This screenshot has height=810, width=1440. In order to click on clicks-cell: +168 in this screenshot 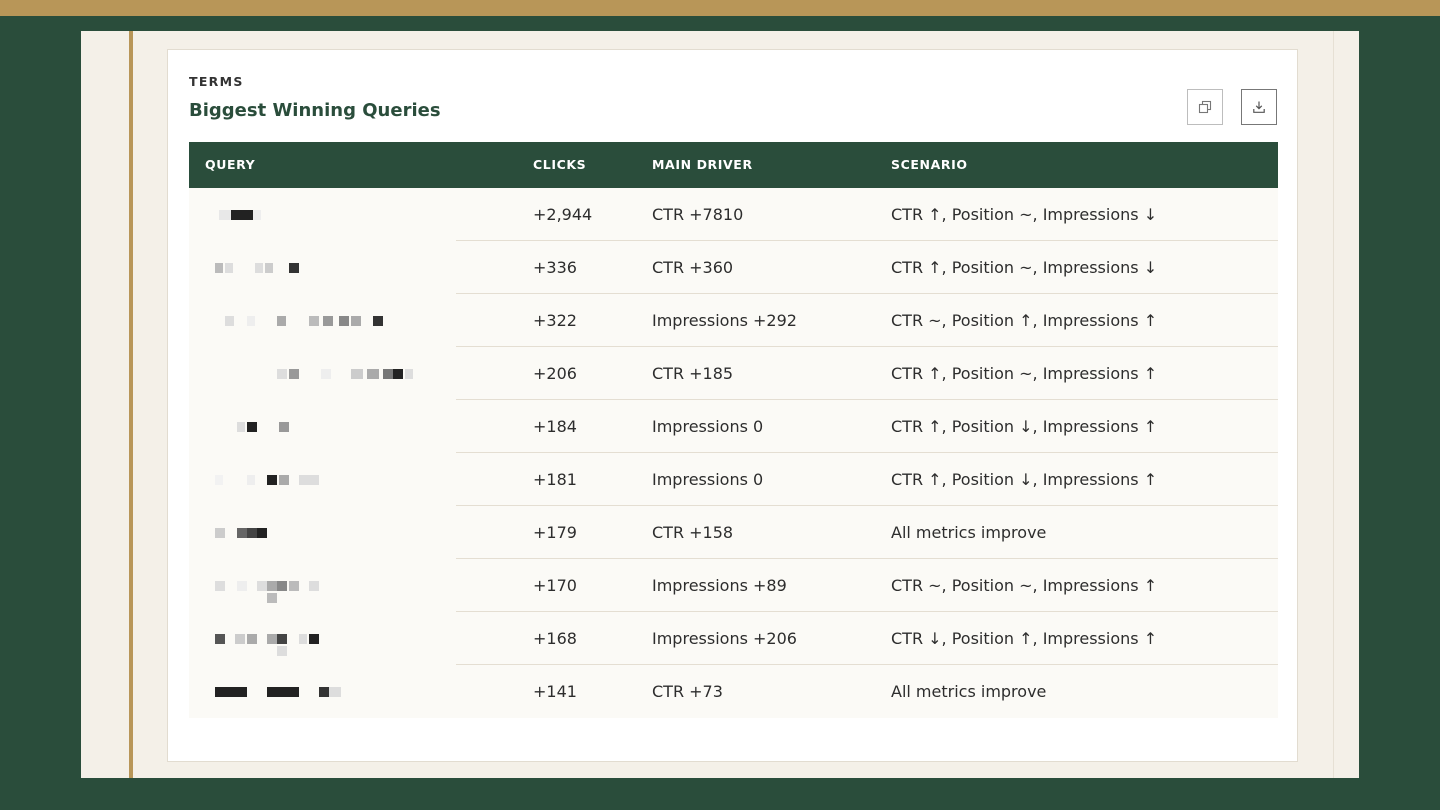, I will do `click(555, 638)`.